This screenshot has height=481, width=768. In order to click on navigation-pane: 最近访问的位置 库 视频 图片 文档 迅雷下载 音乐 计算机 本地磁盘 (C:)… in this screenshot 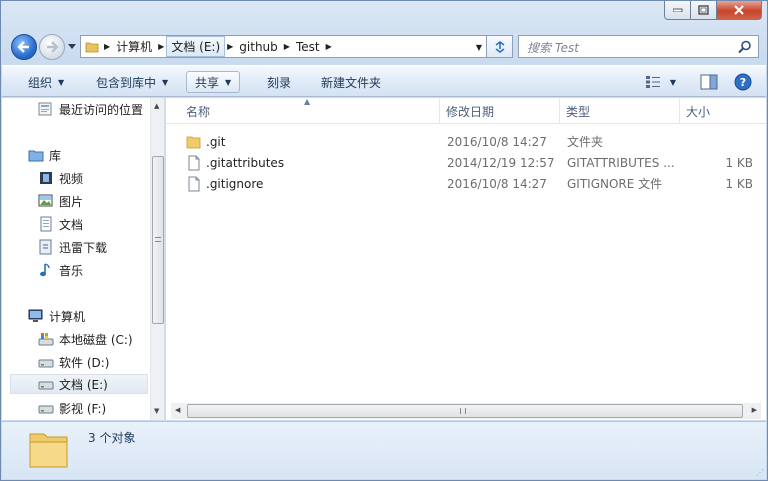, I will do `click(83, 259)`.